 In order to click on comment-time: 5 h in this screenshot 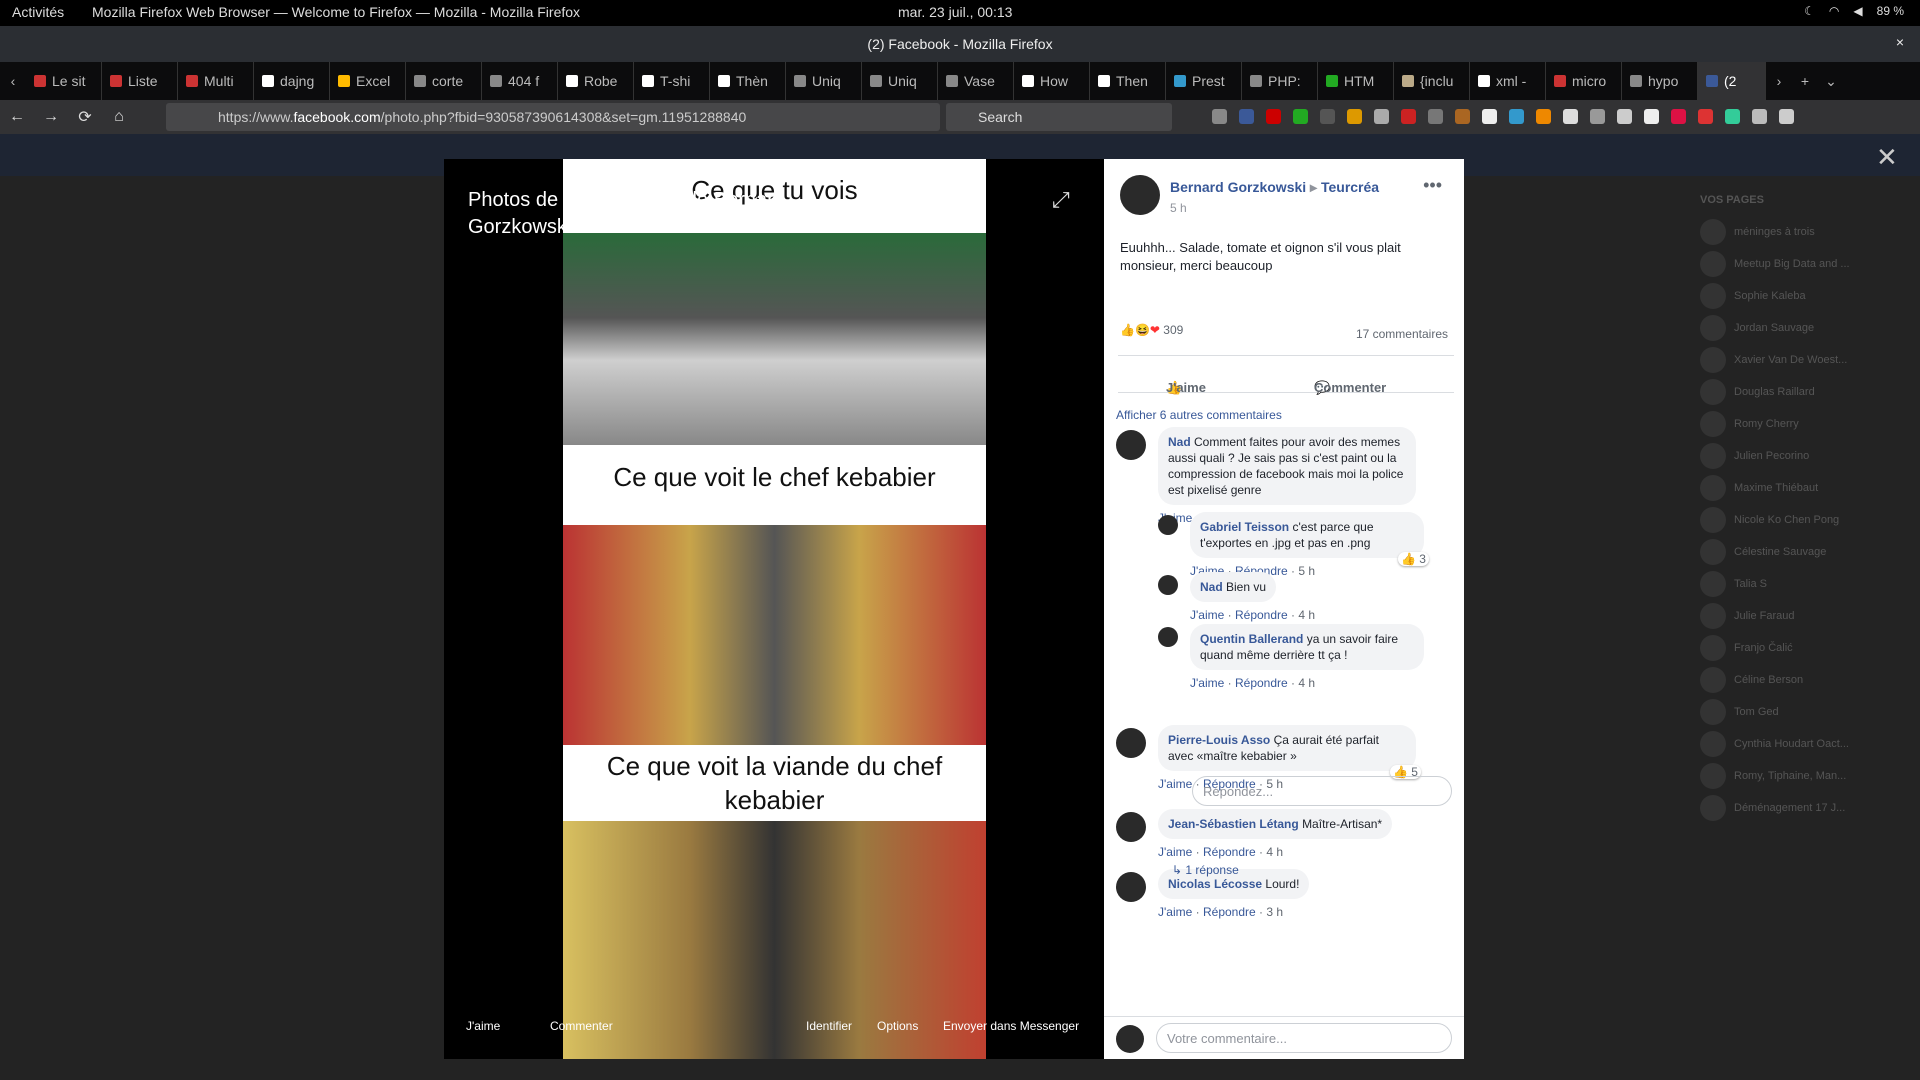, I will do `click(1306, 571)`.